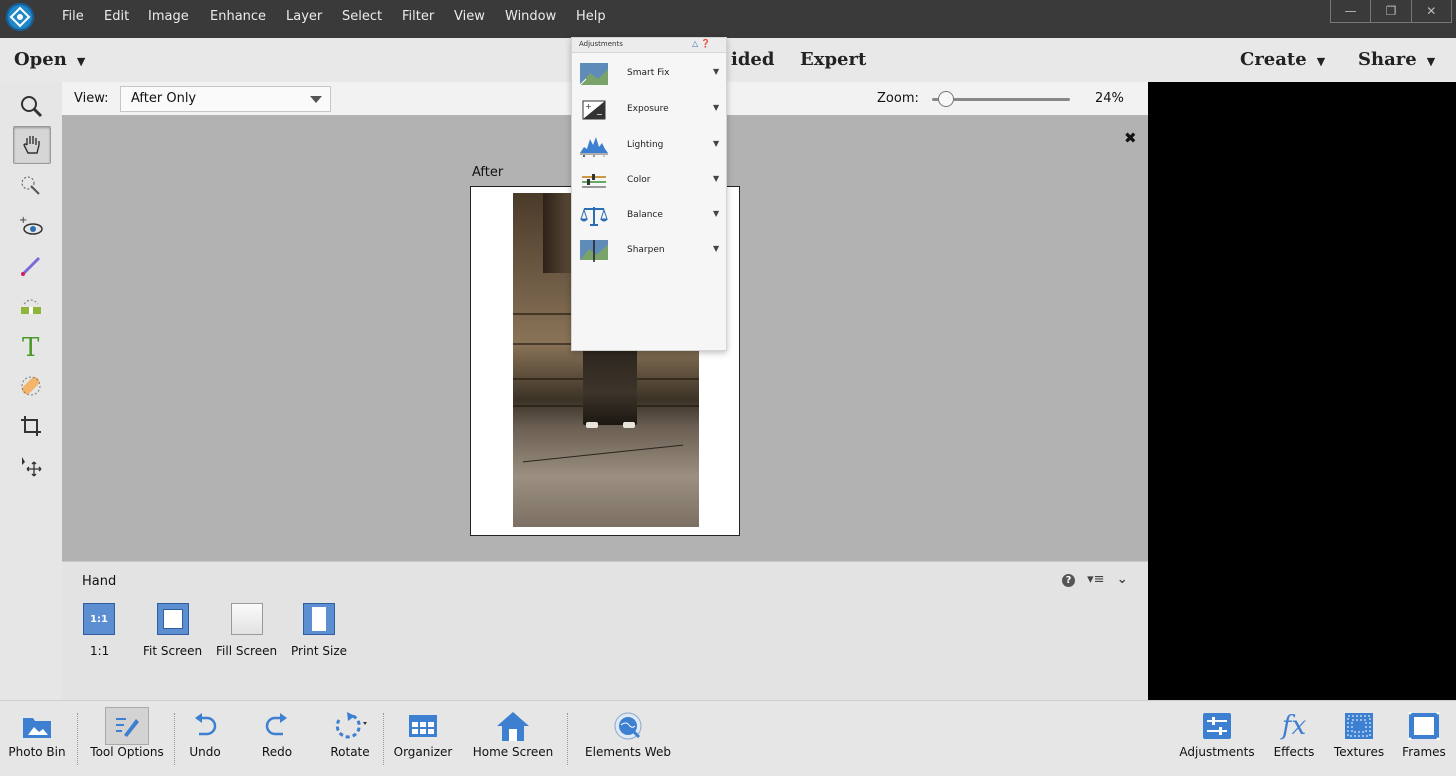 This screenshot has width=1456, height=776. I want to click on print-size-icon, so click(319, 619).